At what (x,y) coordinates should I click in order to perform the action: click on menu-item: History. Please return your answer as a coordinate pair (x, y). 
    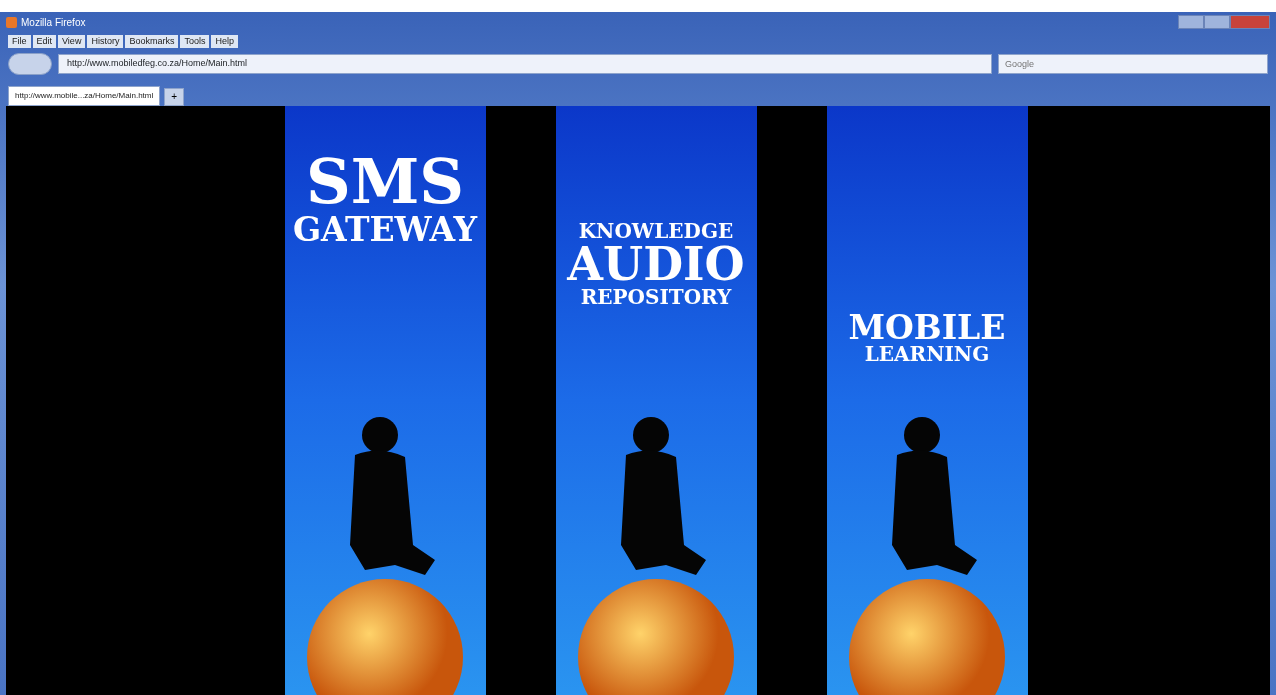
    Looking at the image, I should click on (105, 41).